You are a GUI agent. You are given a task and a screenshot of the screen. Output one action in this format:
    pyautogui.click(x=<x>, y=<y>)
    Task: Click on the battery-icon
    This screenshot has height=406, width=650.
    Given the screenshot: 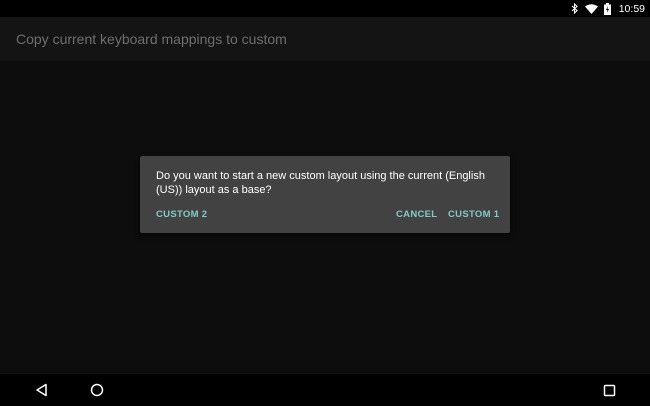 What is the action you would take?
    pyautogui.click(x=607, y=8)
    